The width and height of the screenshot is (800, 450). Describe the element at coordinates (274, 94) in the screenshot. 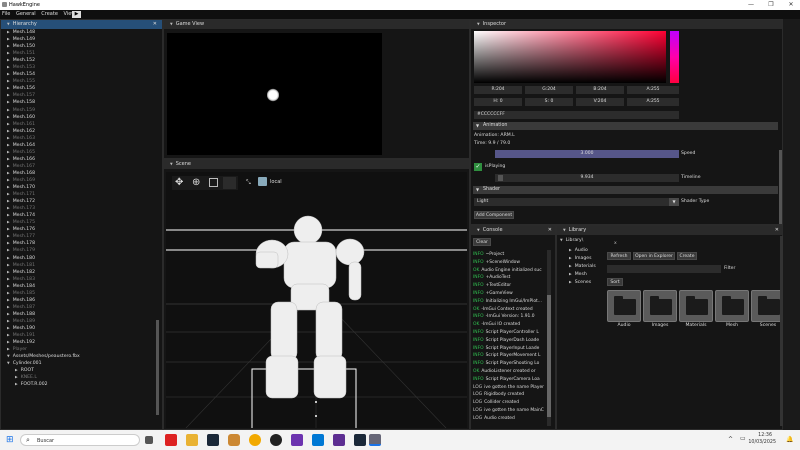

I see `game-viewport` at that location.